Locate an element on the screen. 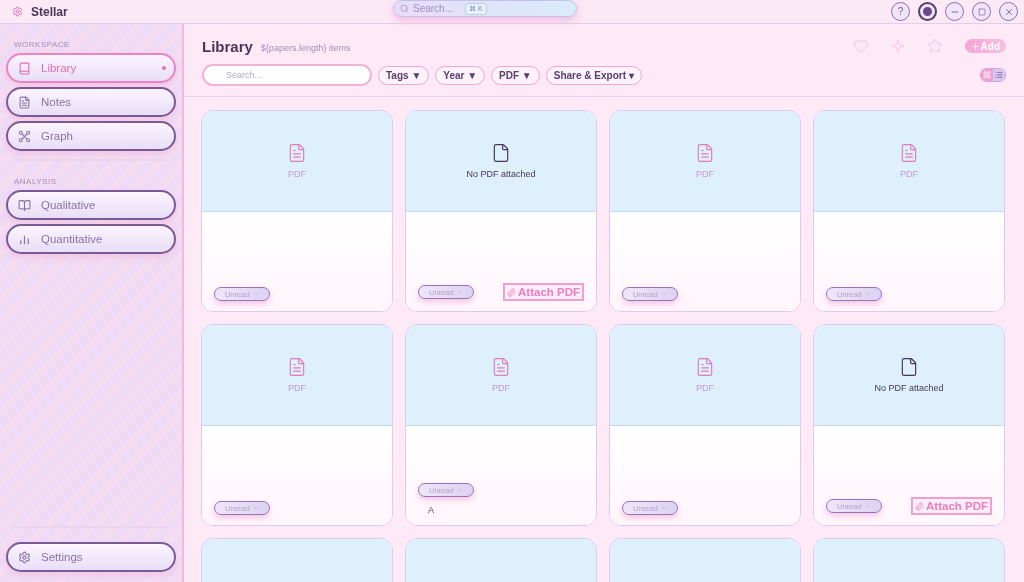 Image resolution: width=1024 pixels, height=582 pixels. close-button is located at coordinates (1008, 11).